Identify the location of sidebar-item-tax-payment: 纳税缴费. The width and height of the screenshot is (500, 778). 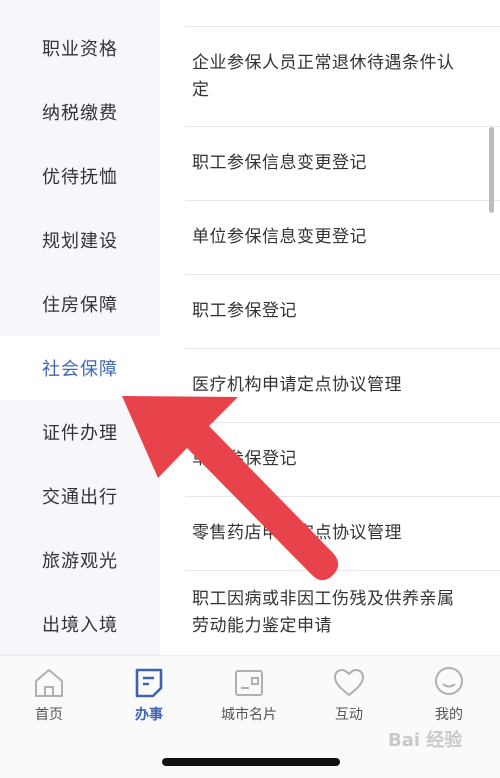
(80, 112).